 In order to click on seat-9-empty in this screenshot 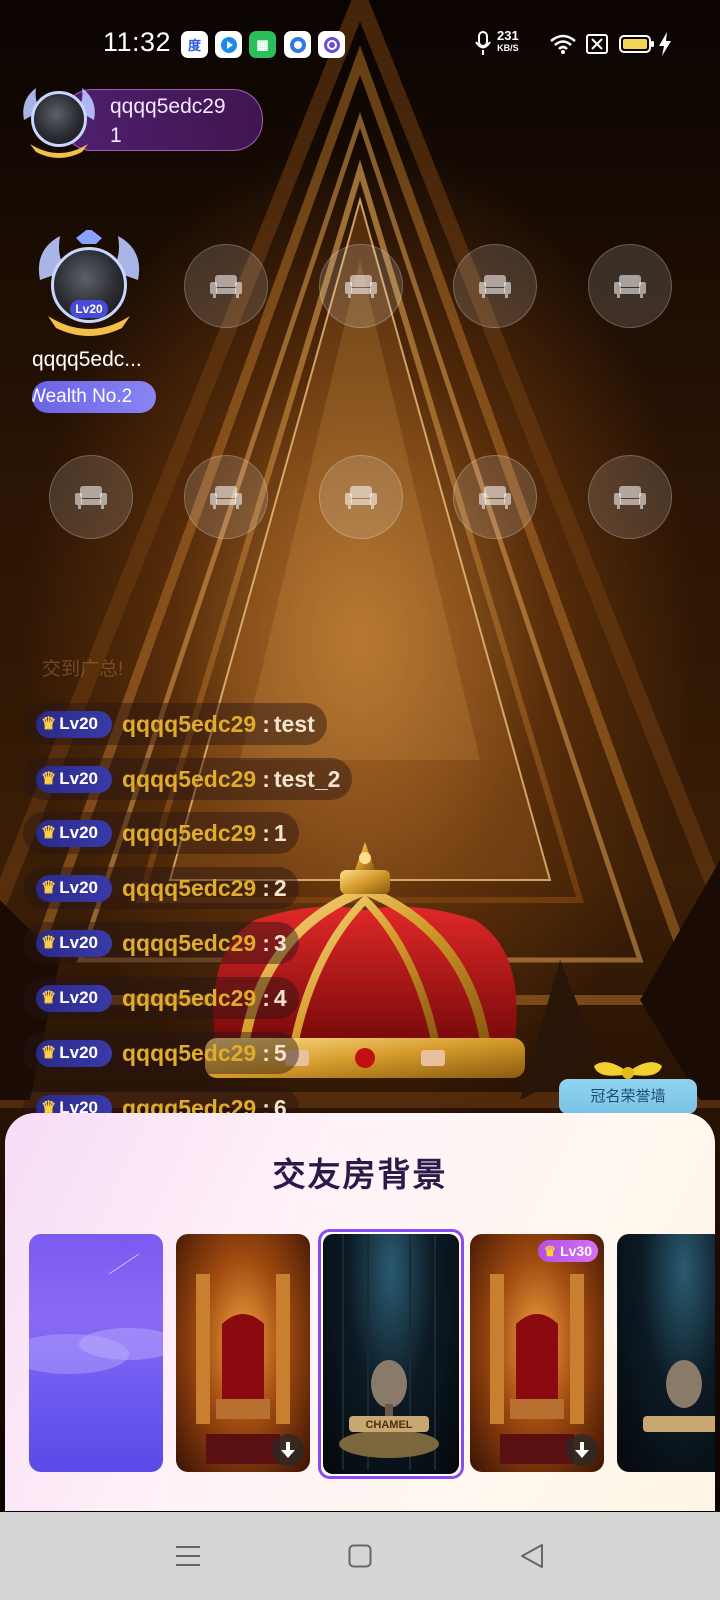, I will do `click(495, 497)`.